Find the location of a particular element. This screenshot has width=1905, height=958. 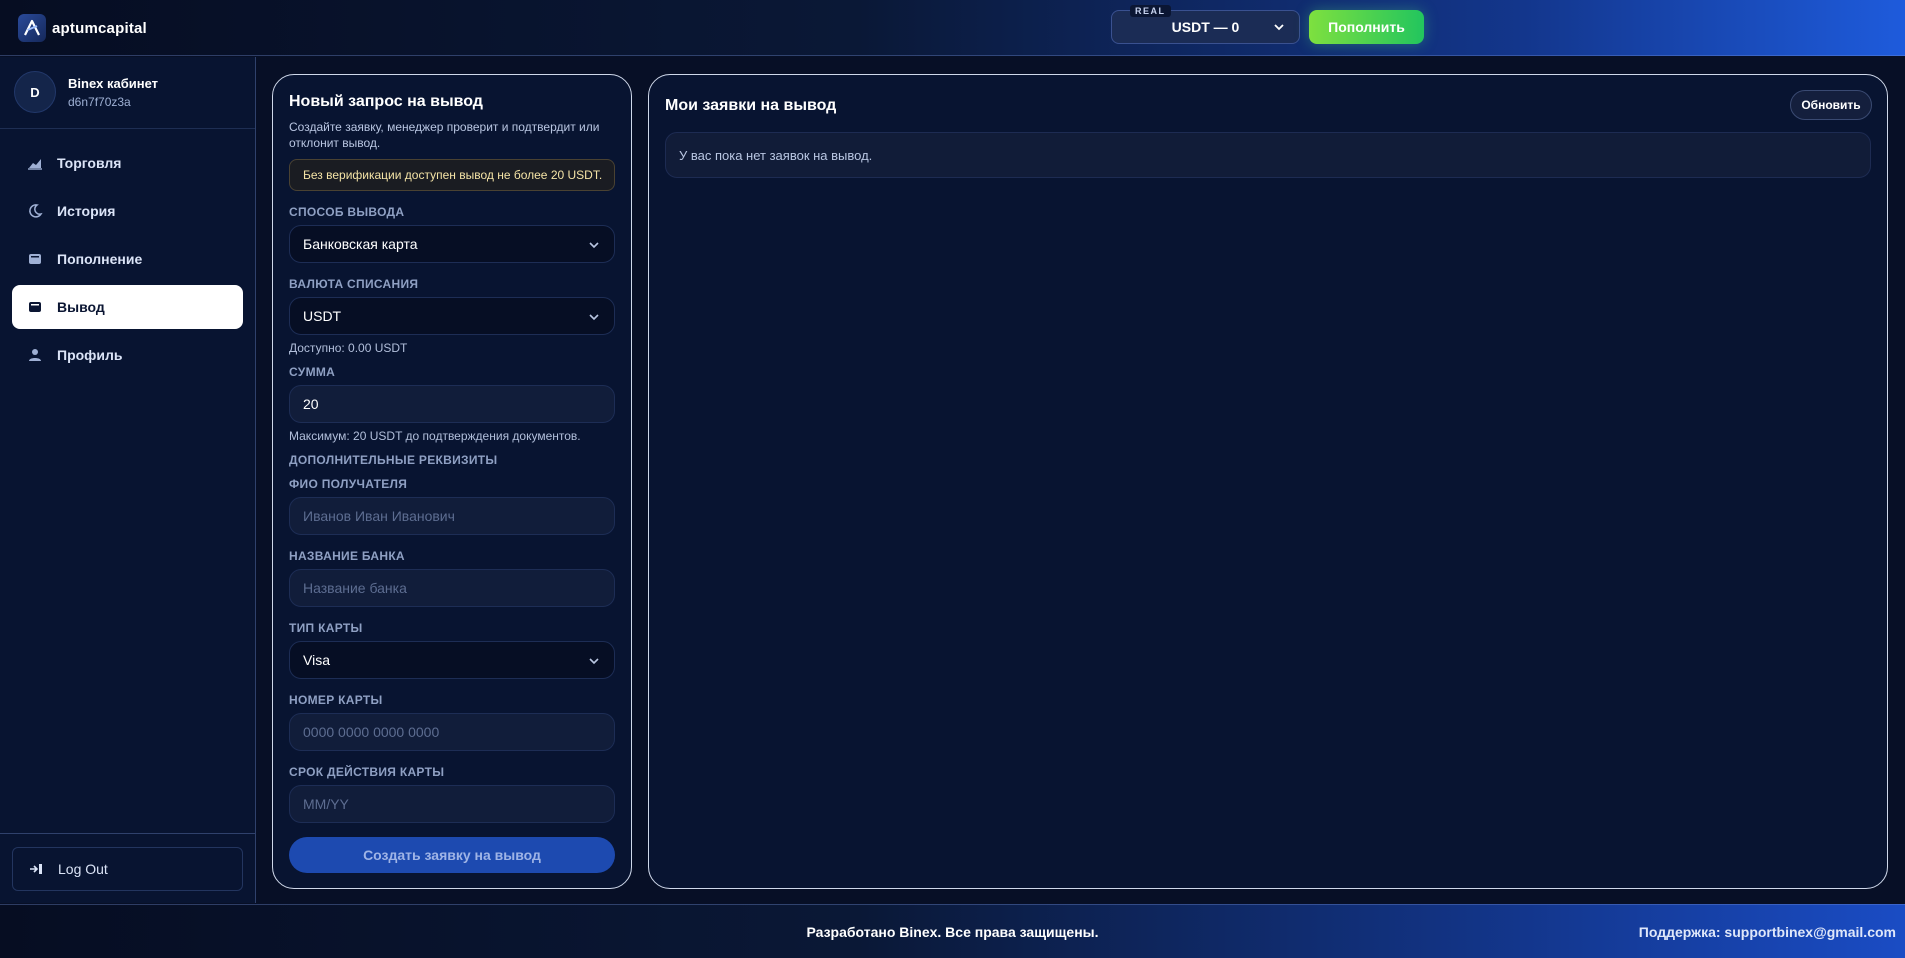

sidebar-item-label: Профиль is located at coordinates (90, 355).